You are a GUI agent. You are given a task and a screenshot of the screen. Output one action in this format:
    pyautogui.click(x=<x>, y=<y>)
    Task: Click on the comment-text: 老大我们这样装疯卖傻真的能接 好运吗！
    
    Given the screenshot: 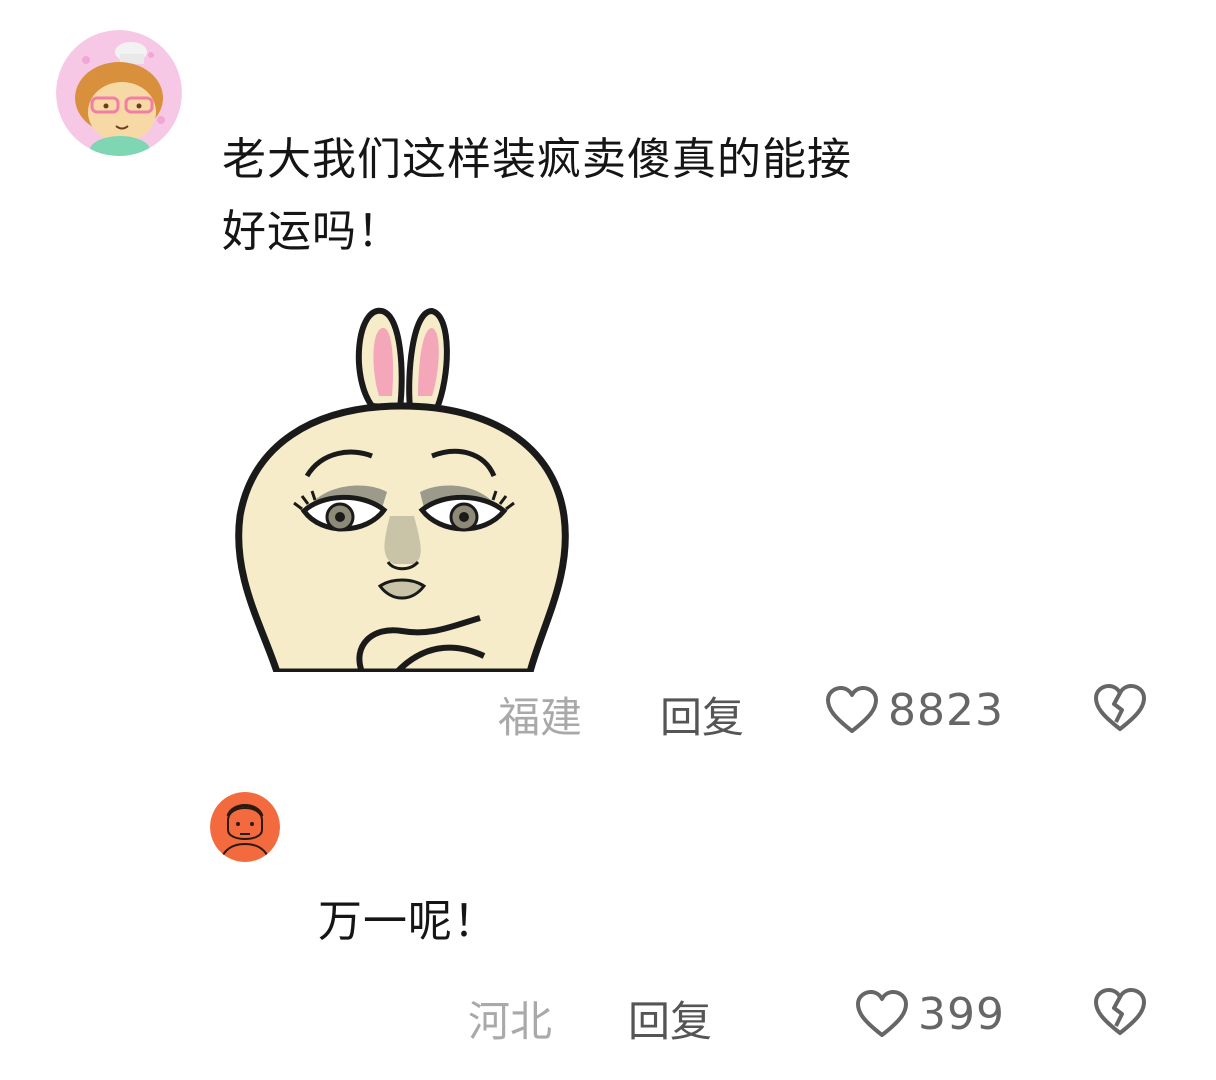 What is the action you would take?
    pyautogui.click(x=537, y=195)
    